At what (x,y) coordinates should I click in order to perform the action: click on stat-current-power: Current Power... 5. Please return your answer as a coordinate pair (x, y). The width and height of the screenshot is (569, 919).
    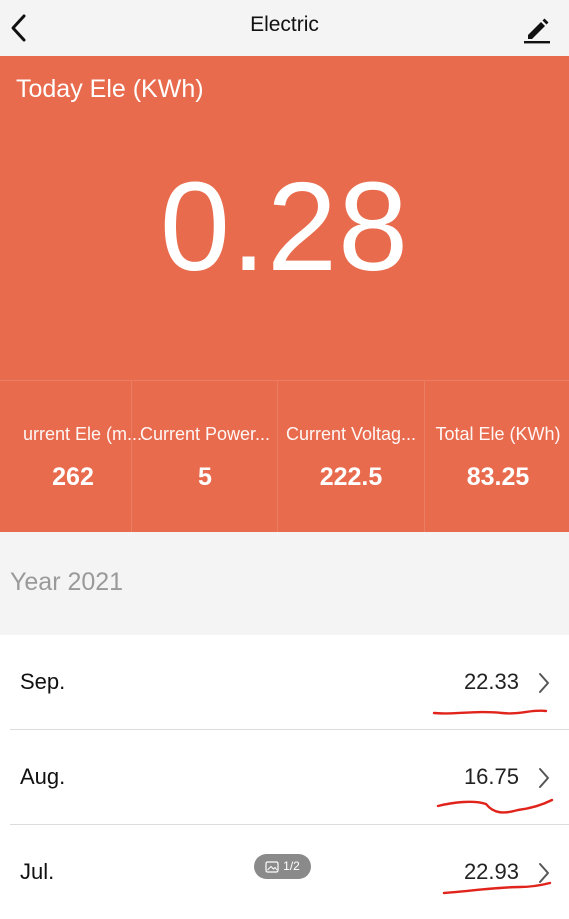
    Looking at the image, I should click on (204, 457).